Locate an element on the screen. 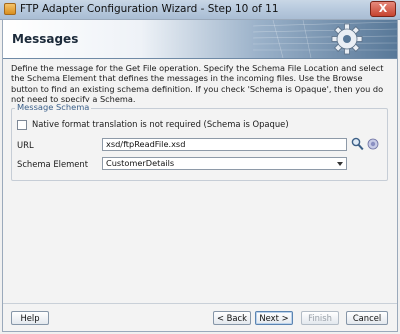 This screenshot has height=334, width=400. chevron-down-icon is located at coordinates (340, 164).